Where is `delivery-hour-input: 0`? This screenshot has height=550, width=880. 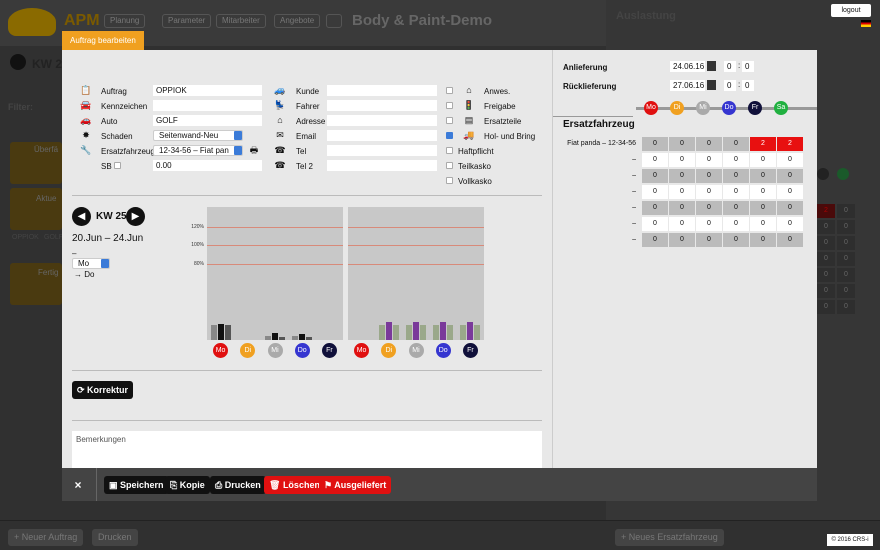 delivery-hour-input: 0 is located at coordinates (730, 66).